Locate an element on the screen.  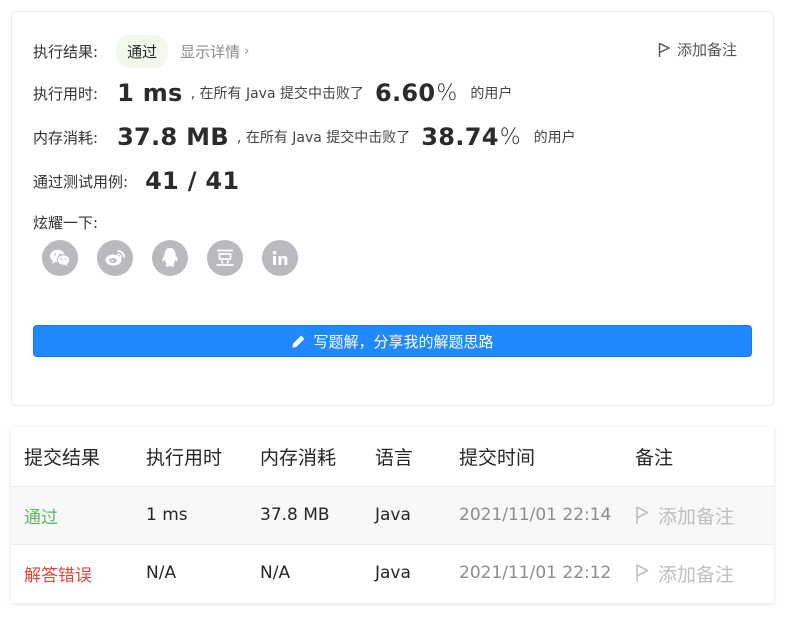
write-solution-button: 写题解，分享我的解题思路 is located at coordinates (392, 341).